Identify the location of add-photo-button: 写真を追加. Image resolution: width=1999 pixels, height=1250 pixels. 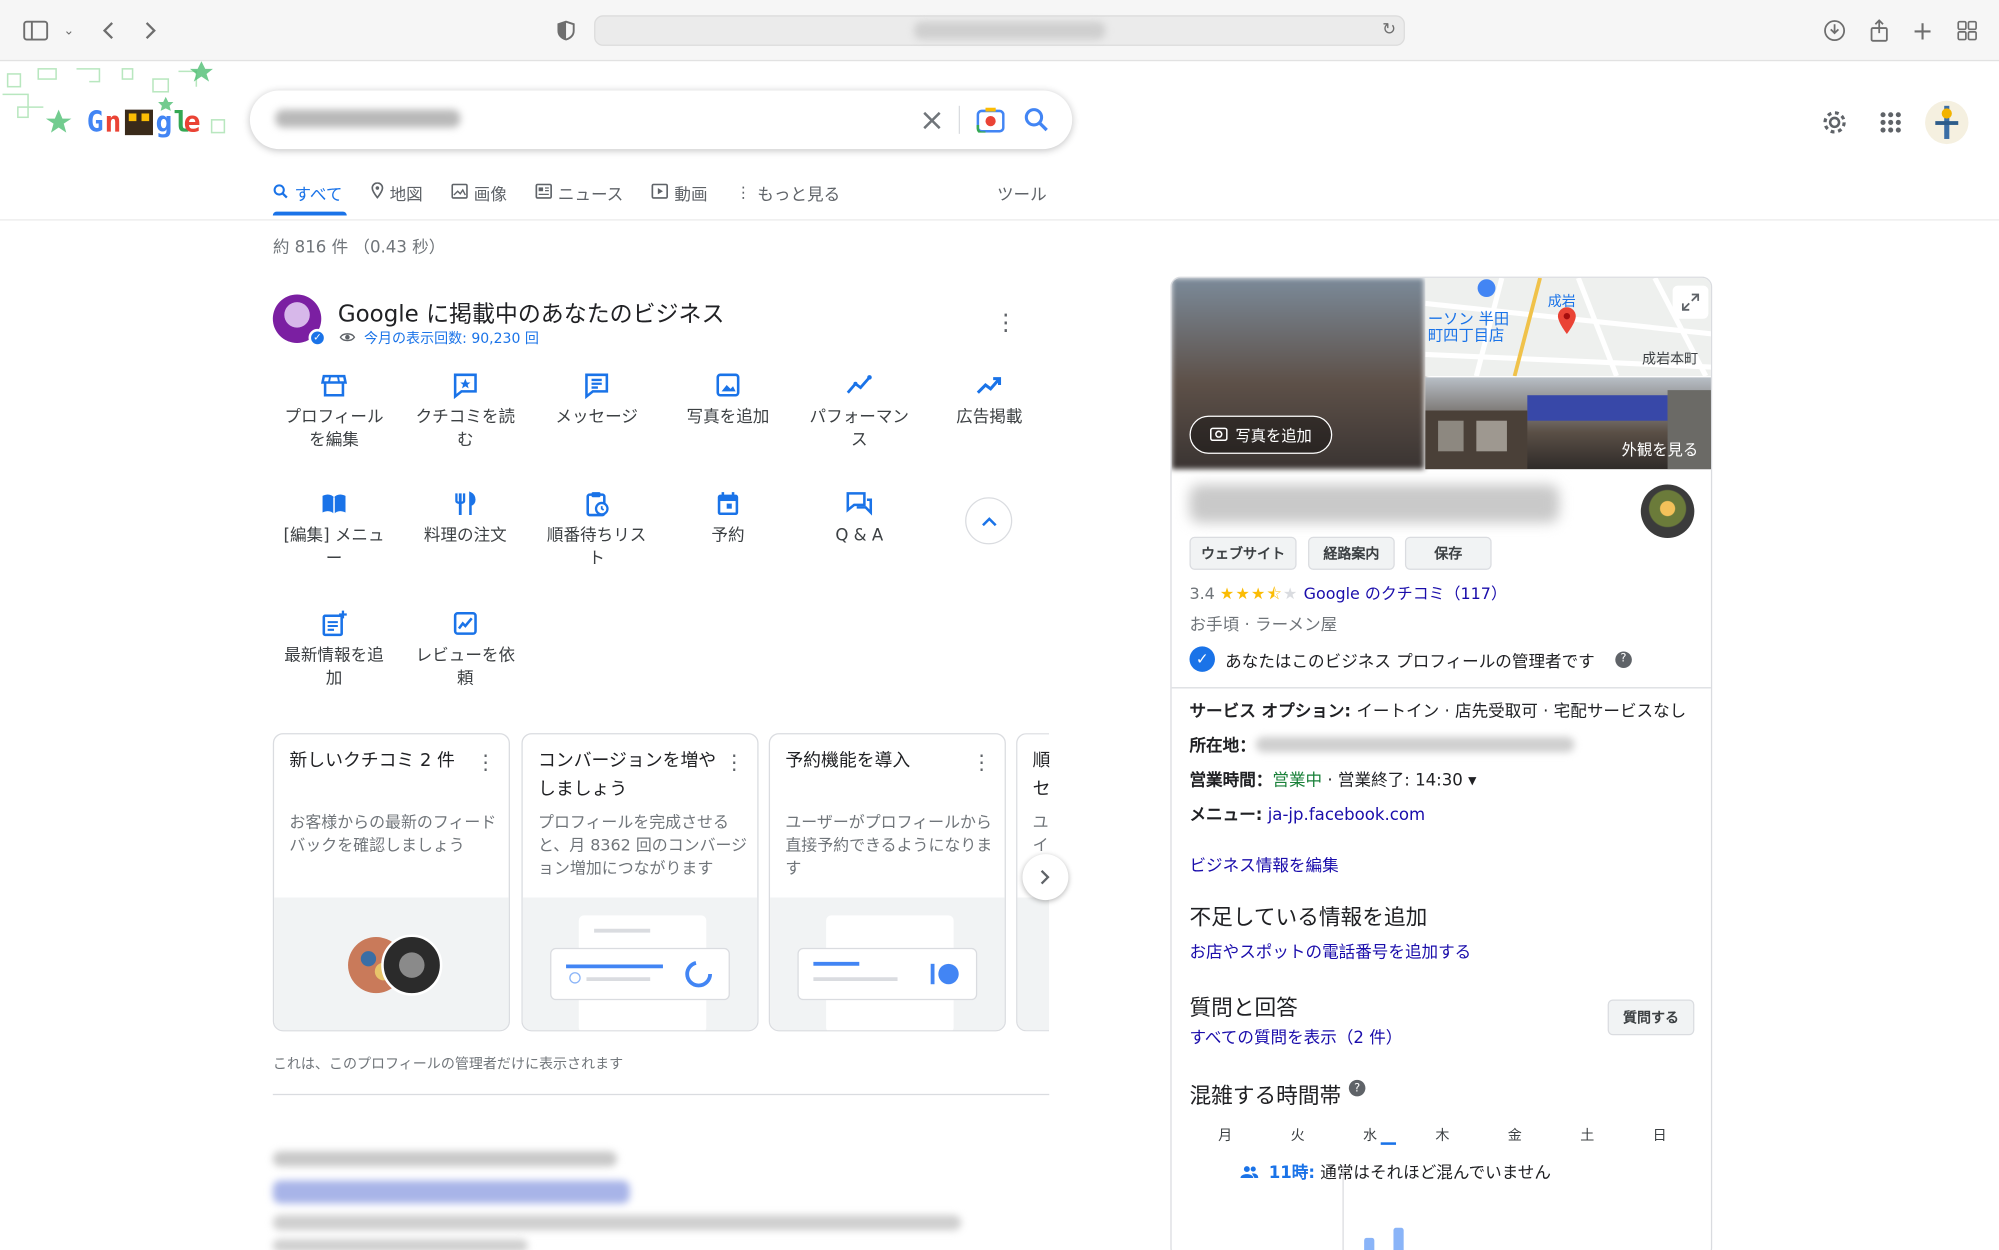
(1261, 434).